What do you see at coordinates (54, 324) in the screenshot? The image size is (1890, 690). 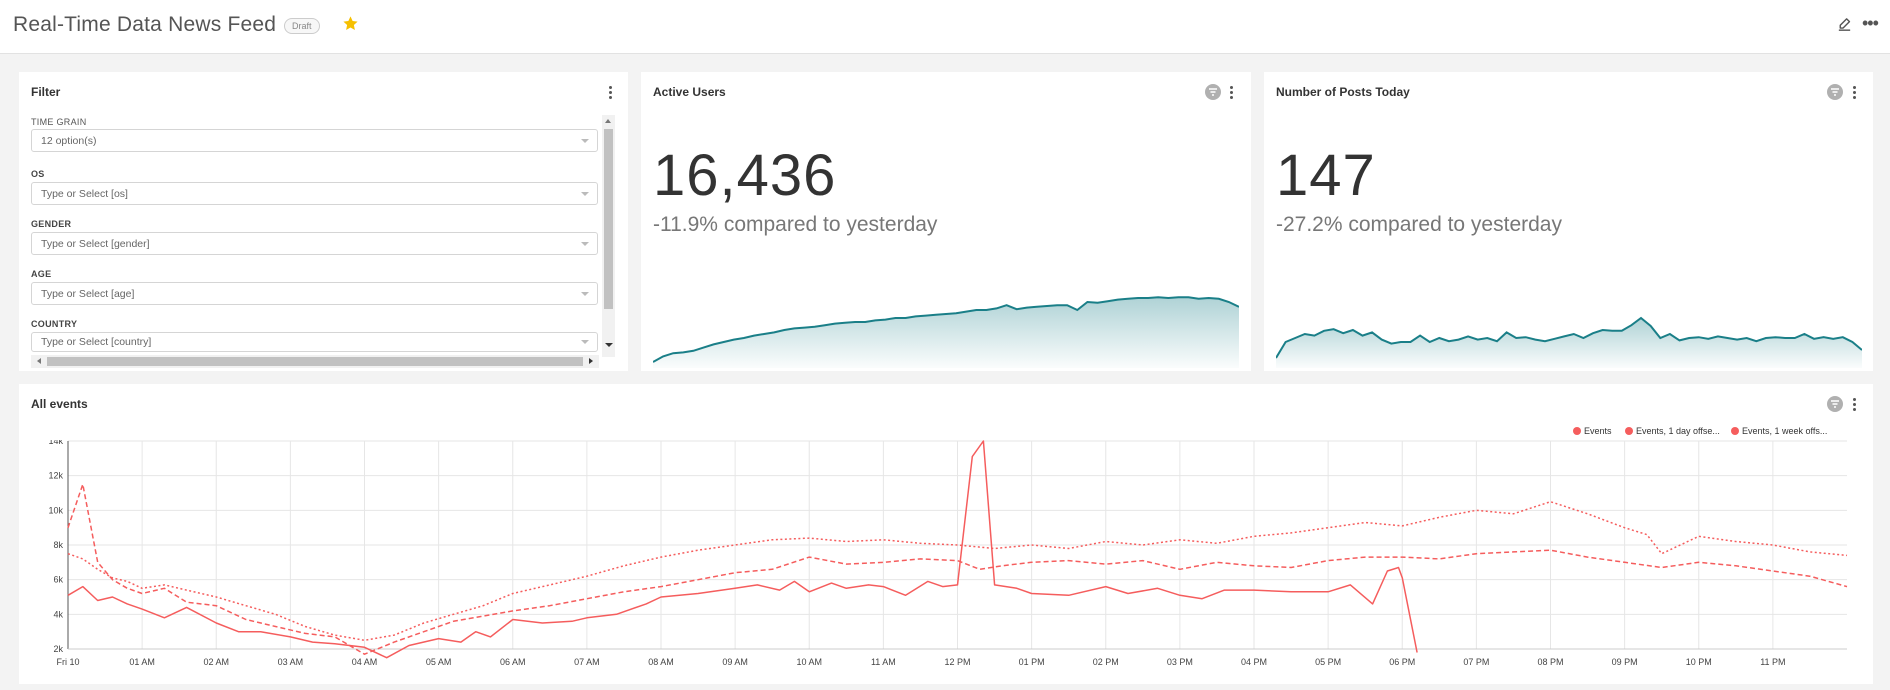 I see `country-label: COUNTRY` at bounding box center [54, 324].